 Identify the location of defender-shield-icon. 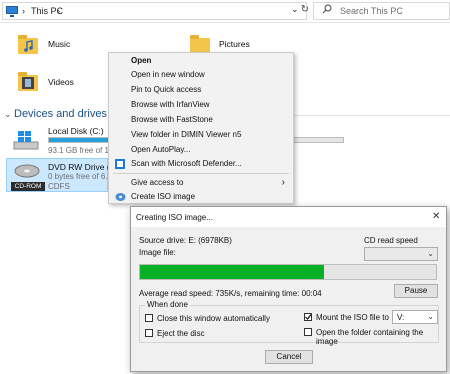
(120, 164).